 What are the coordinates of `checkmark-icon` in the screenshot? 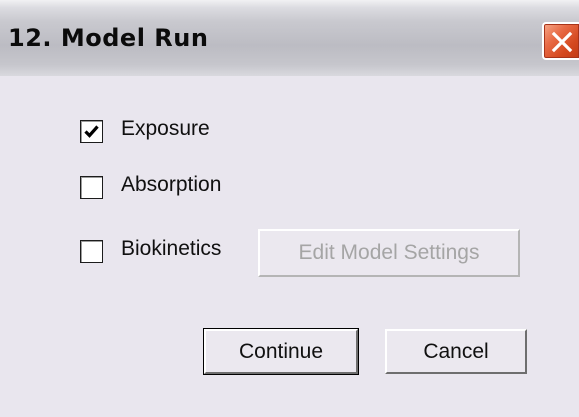 It's located at (91, 131).